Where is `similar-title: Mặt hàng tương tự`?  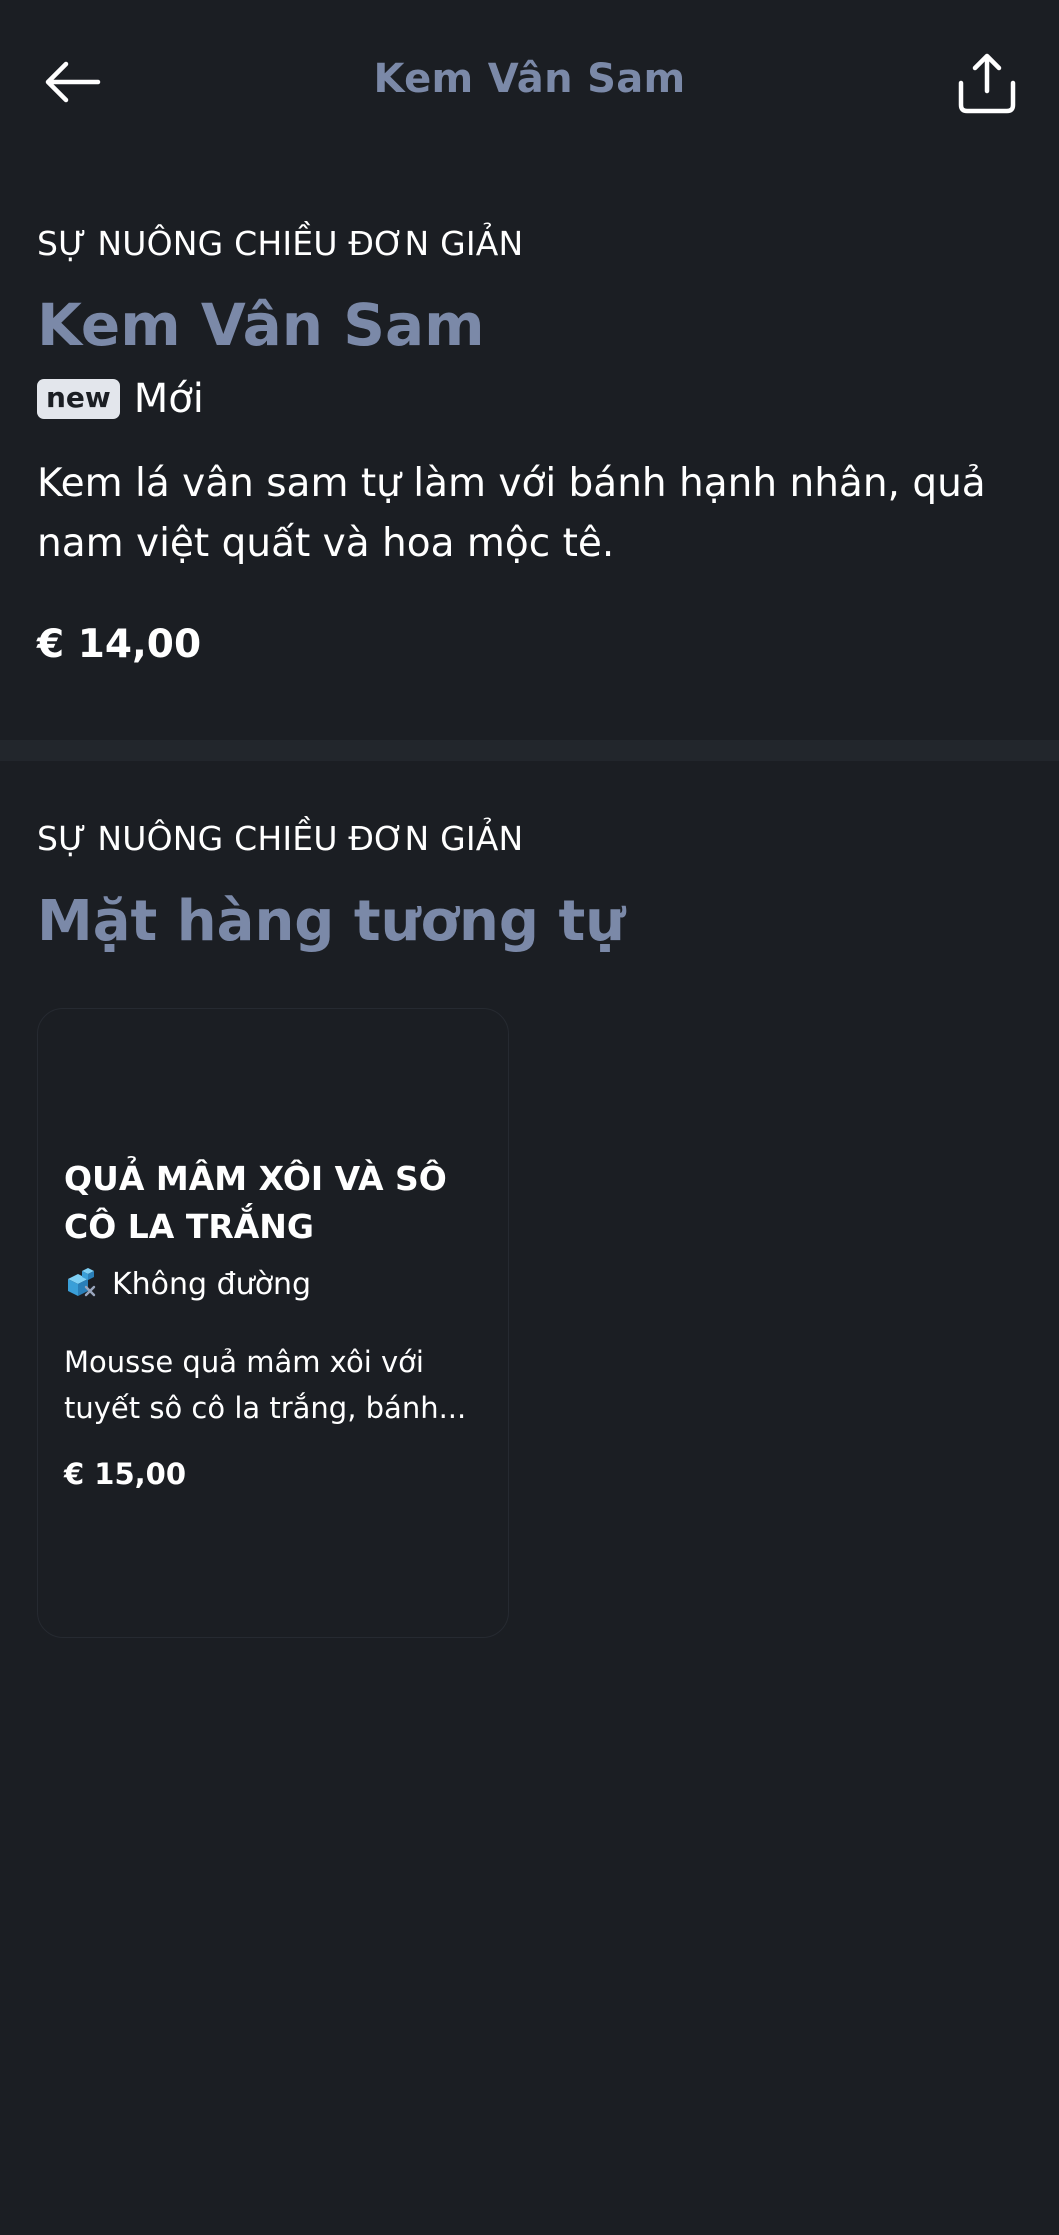 similar-title: Mặt hàng tương tự is located at coordinates (331, 921).